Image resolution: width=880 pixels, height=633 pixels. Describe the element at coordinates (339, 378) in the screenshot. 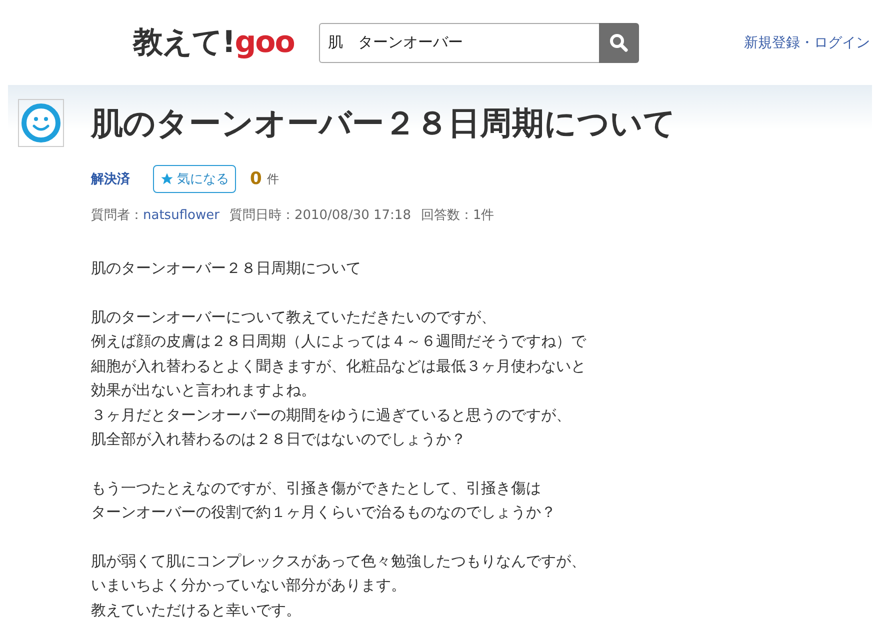

I see `body-paragraph: 肌のターンオーバーについて教えていただきたいのですが、 例えば顔の皮膚は２８日周期（人によっては４～６週間だそうですね）で 細胞が入れ替わるとよく聞きますが、化粧品などは最低３ヶ月使わないと 効果が出ないと言われますよね。 ３ヶ月だとターンオーバーの期間をゆうに過ぎていると思うのですが、 肌全部が入れ替わるのは２８日ではないのでしょうか？` at that location.